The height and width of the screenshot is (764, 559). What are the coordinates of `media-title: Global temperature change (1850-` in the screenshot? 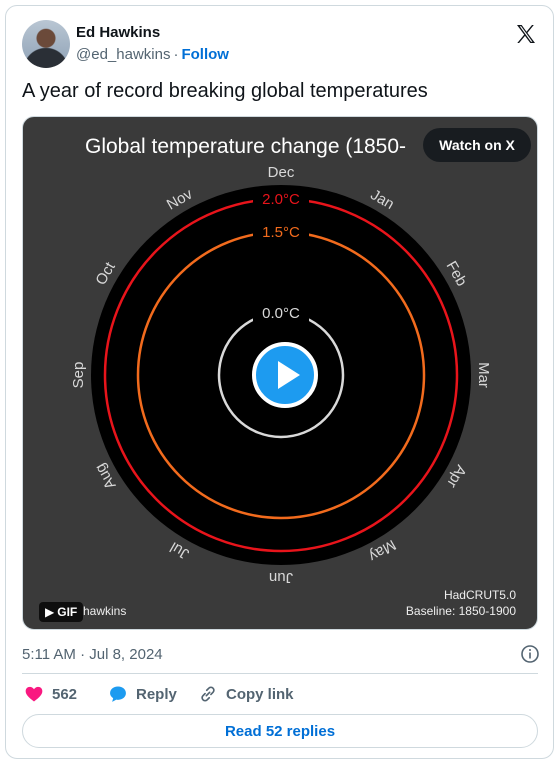 It's located at (245, 146).